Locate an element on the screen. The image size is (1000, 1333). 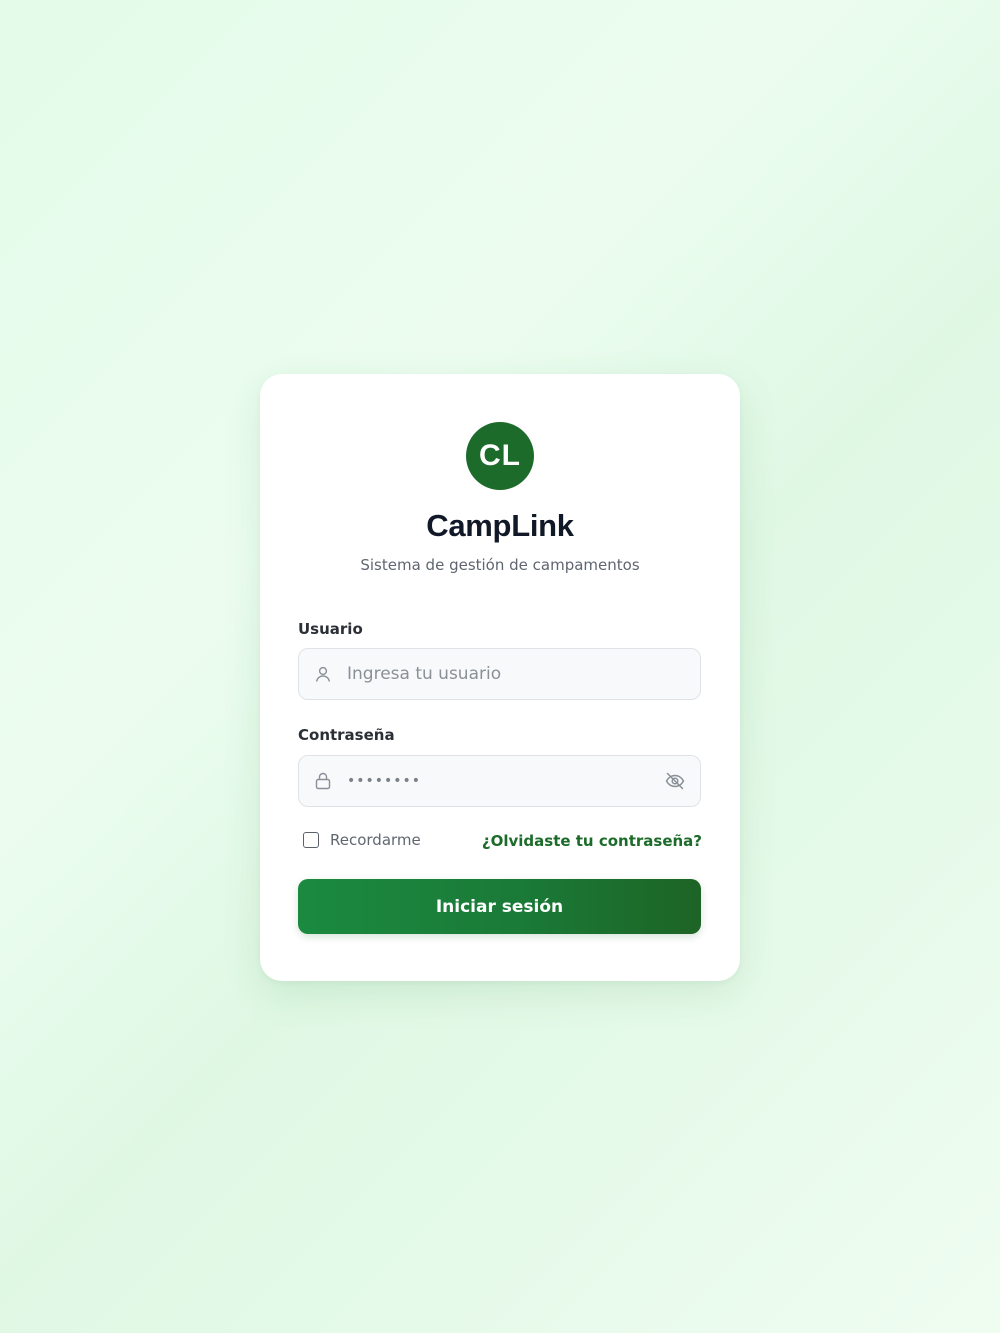
username-input is located at coordinates (497, 674).